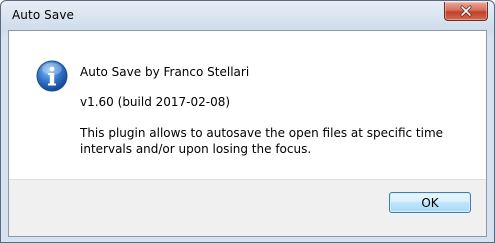 This screenshot has width=495, height=243. Describe the element at coordinates (165, 72) in the screenshot. I see `message-title: Auto Save by Franco Stellari` at that location.